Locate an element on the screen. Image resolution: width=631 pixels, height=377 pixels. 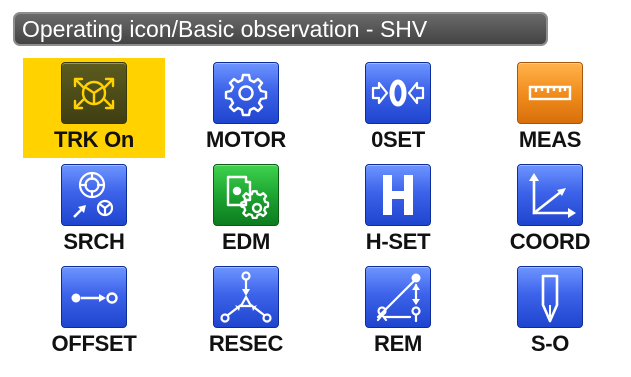
tile-trk-on: TRK On is located at coordinates (94, 108).